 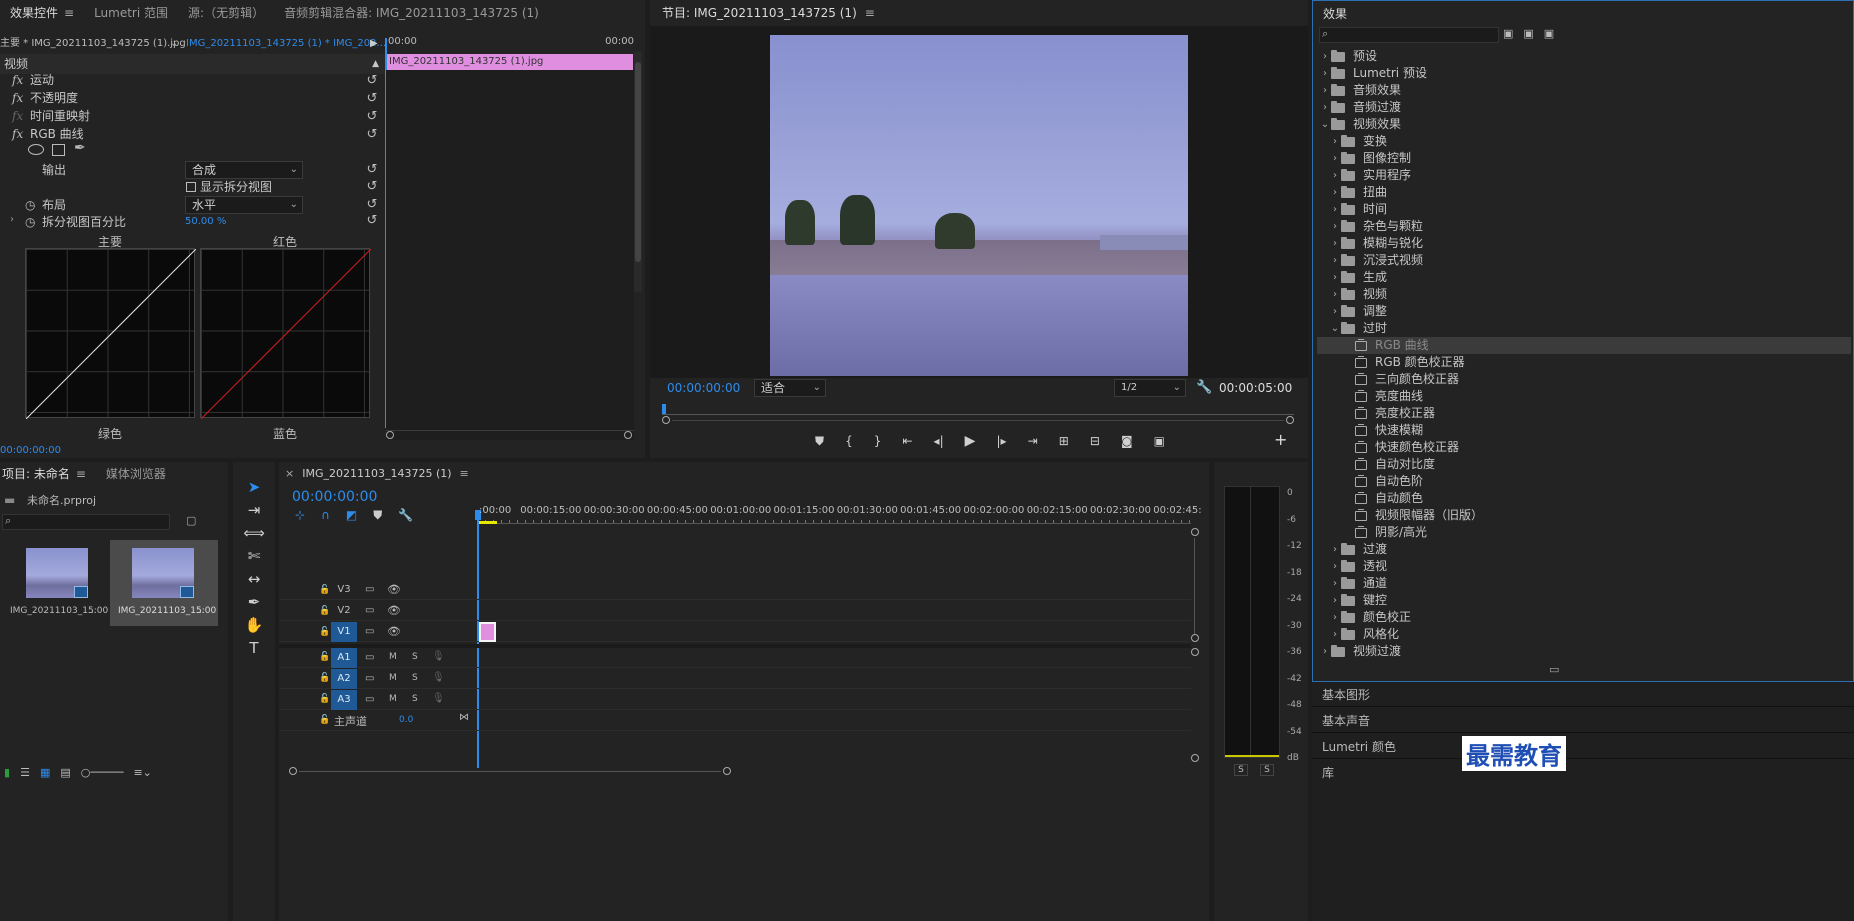 What do you see at coordinates (1335, 328) in the screenshot?
I see `chevron-down-icon: ⌄` at bounding box center [1335, 328].